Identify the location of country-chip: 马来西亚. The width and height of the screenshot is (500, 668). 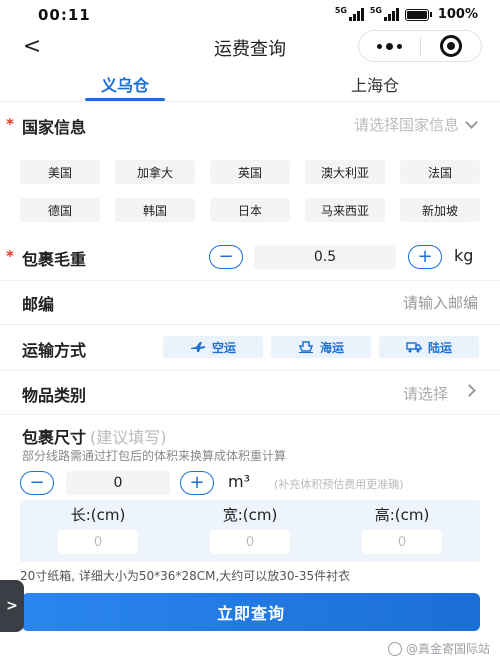
(345, 210).